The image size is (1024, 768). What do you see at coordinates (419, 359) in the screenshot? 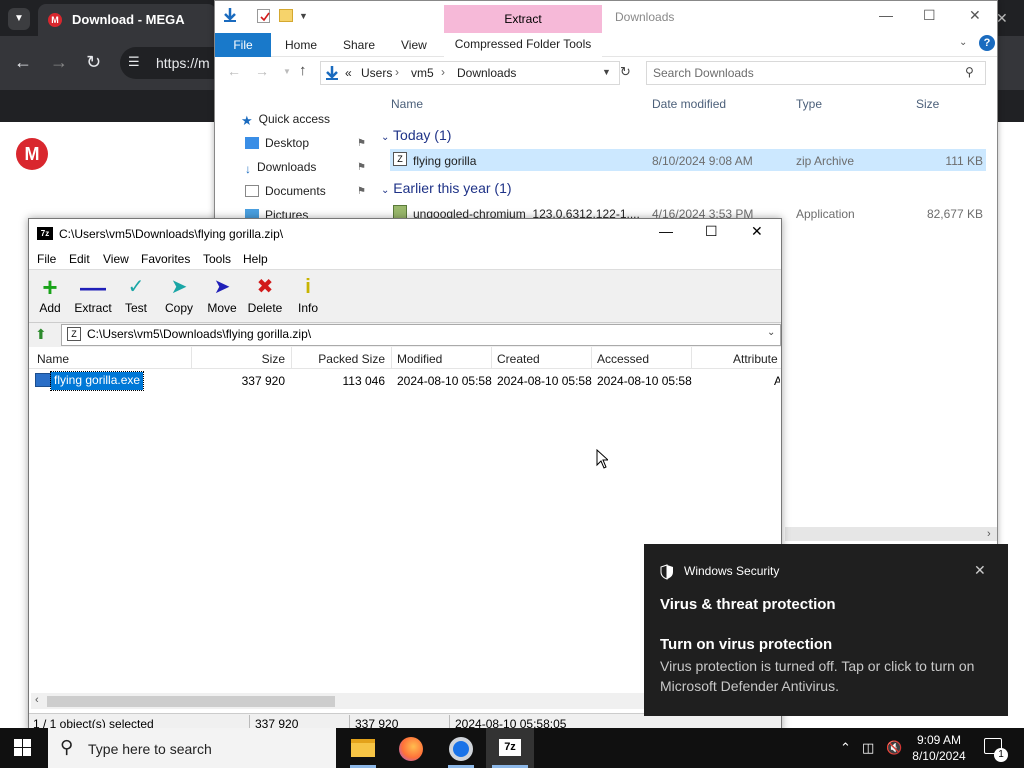
I see `column-header-modified: Modified` at bounding box center [419, 359].